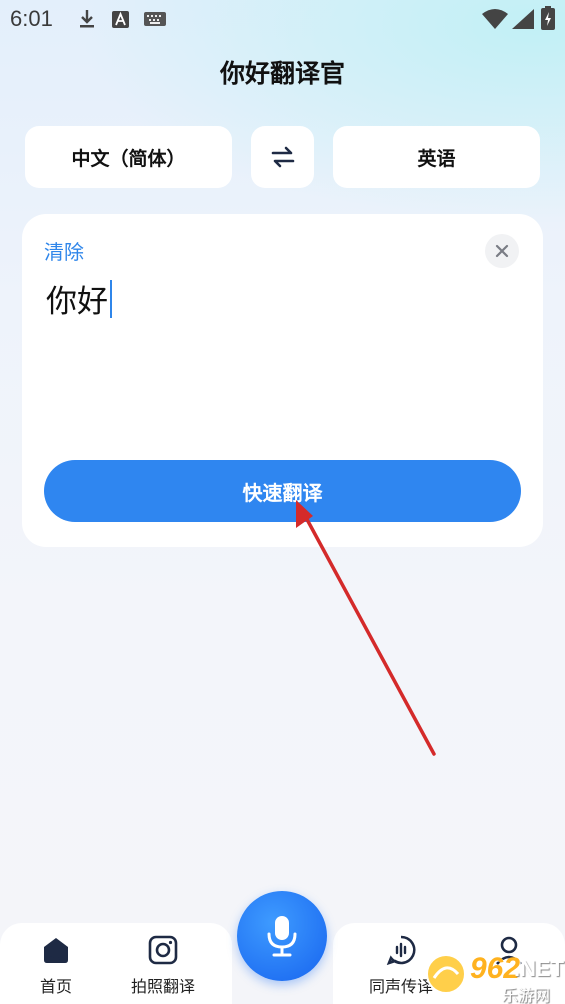  What do you see at coordinates (155, 19) in the screenshot?
I see `keyboard-icon` at bounding box center [155, 19].